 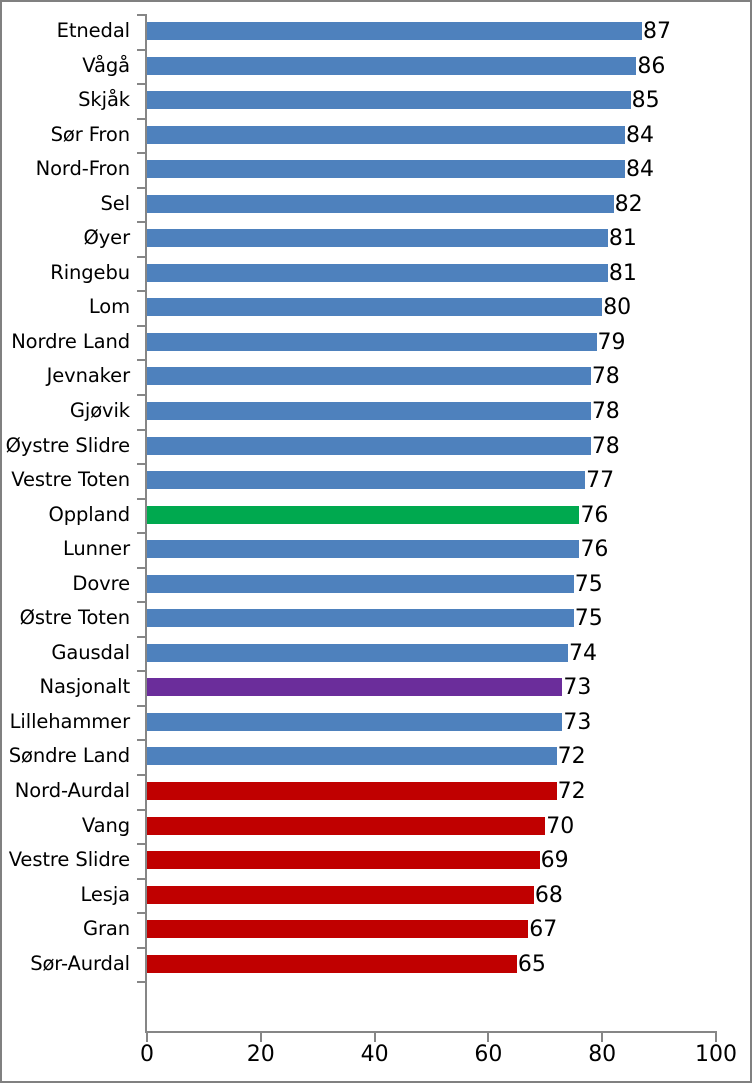 I want to click on value-axis-tick-label: 40, so click(x=374, y=1054).